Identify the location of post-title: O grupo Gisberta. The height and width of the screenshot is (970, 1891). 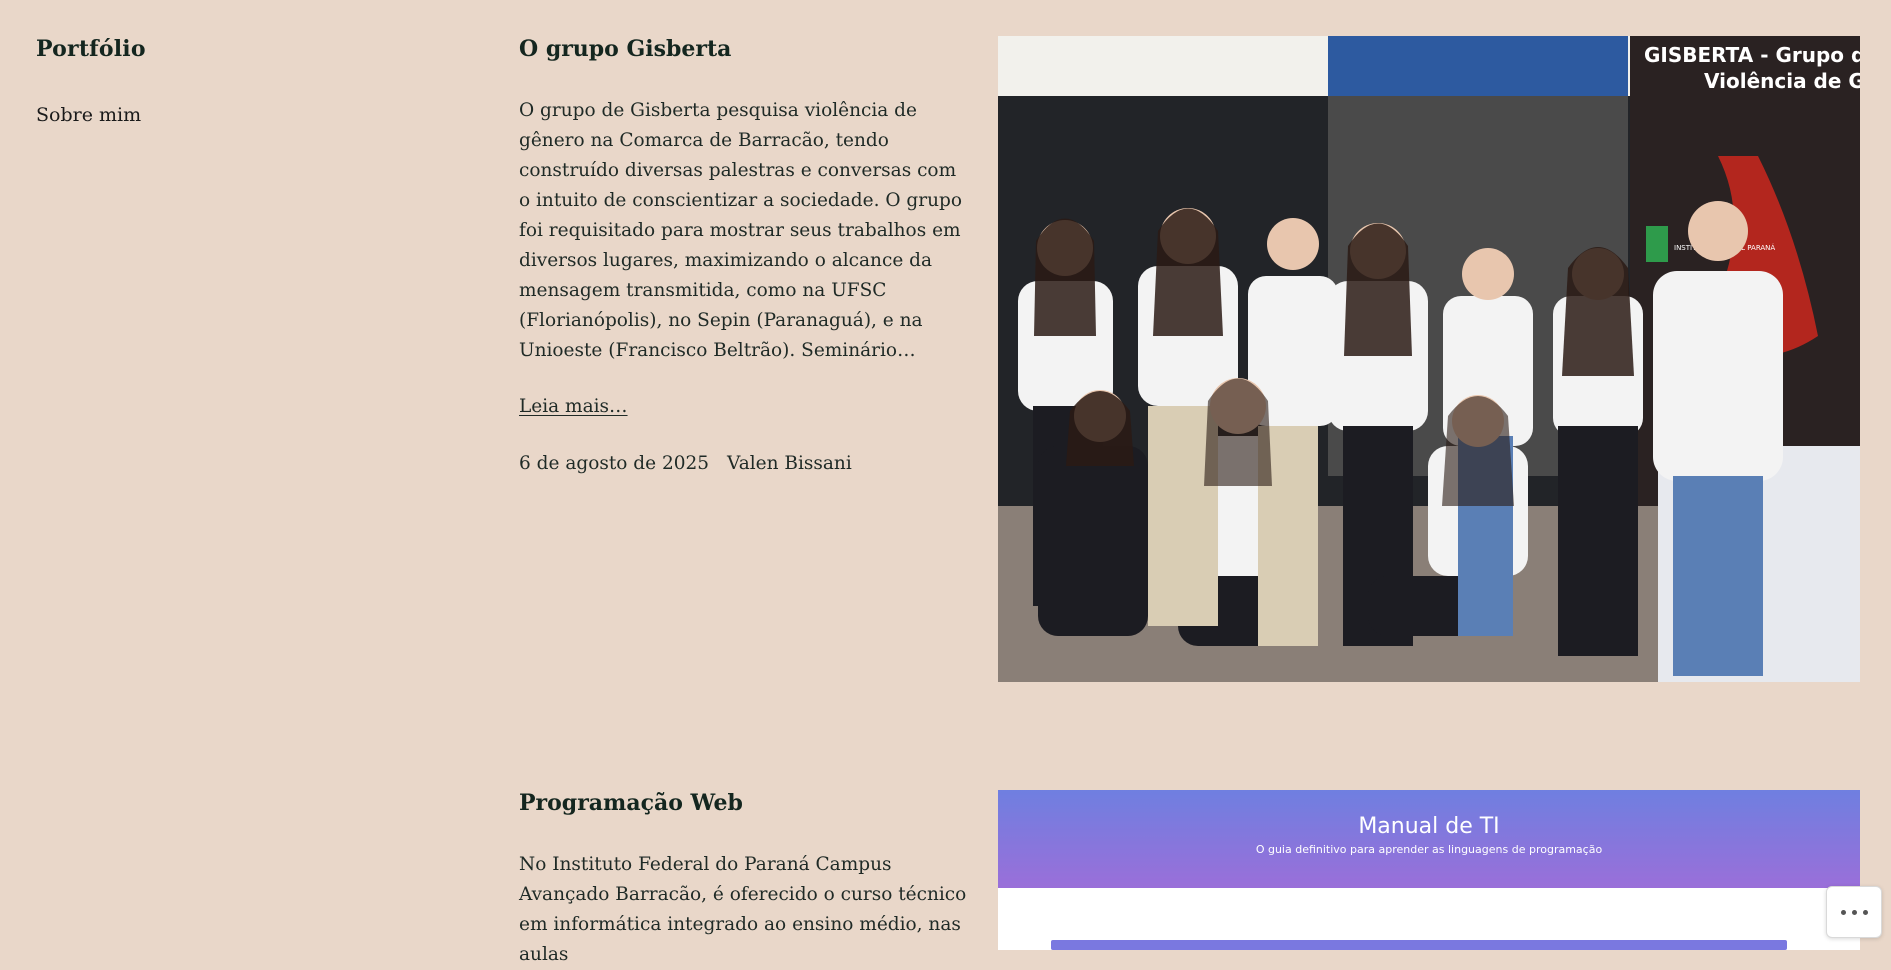
(744, 49).